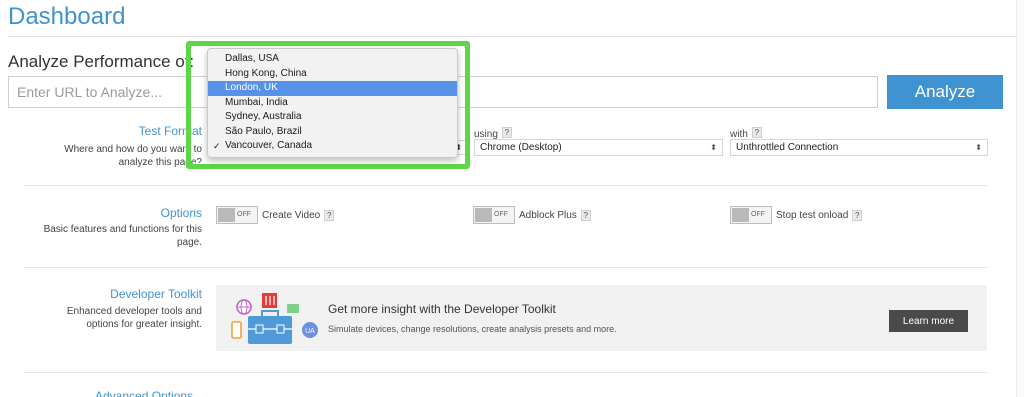 This screenshot has height=397, width=1024. What do you see at coordinates (332, 88) in the screenshot?
I see `dropdown-option-london: London, UK` at bounding box center [332, 88].